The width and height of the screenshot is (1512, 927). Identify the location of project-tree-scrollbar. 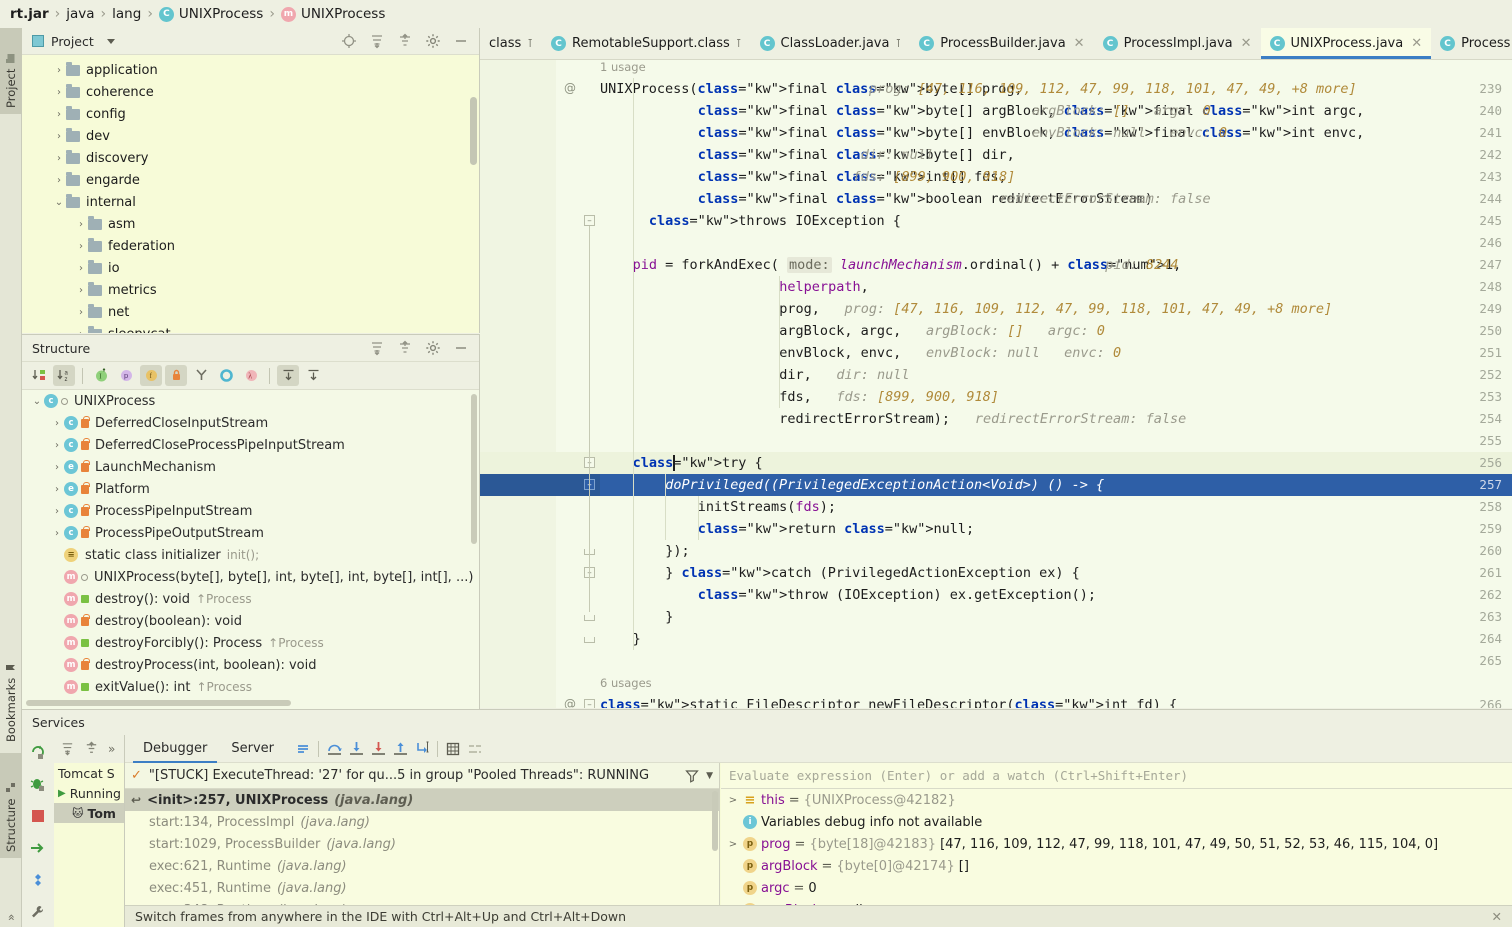
(473, 131).